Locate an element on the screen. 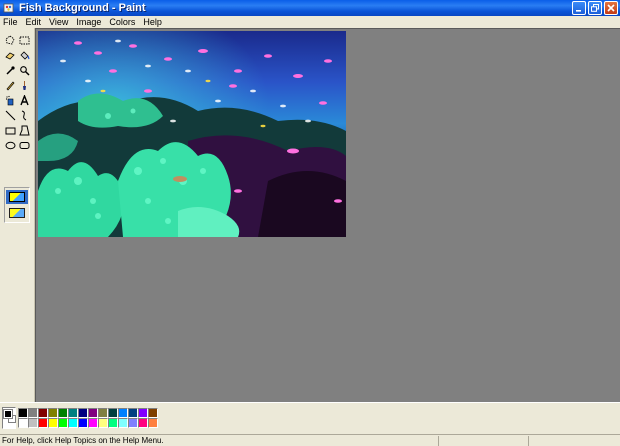  menu-image: Image is located at coordinates (88, 22).